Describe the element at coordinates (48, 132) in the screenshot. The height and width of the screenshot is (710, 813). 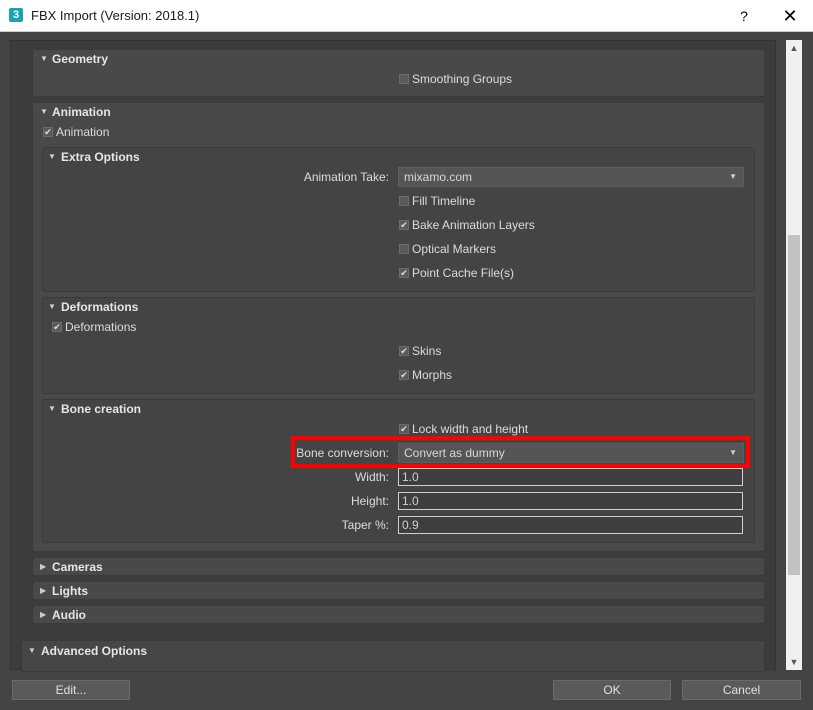
I see `animation-checkbox: ✔` at that location.